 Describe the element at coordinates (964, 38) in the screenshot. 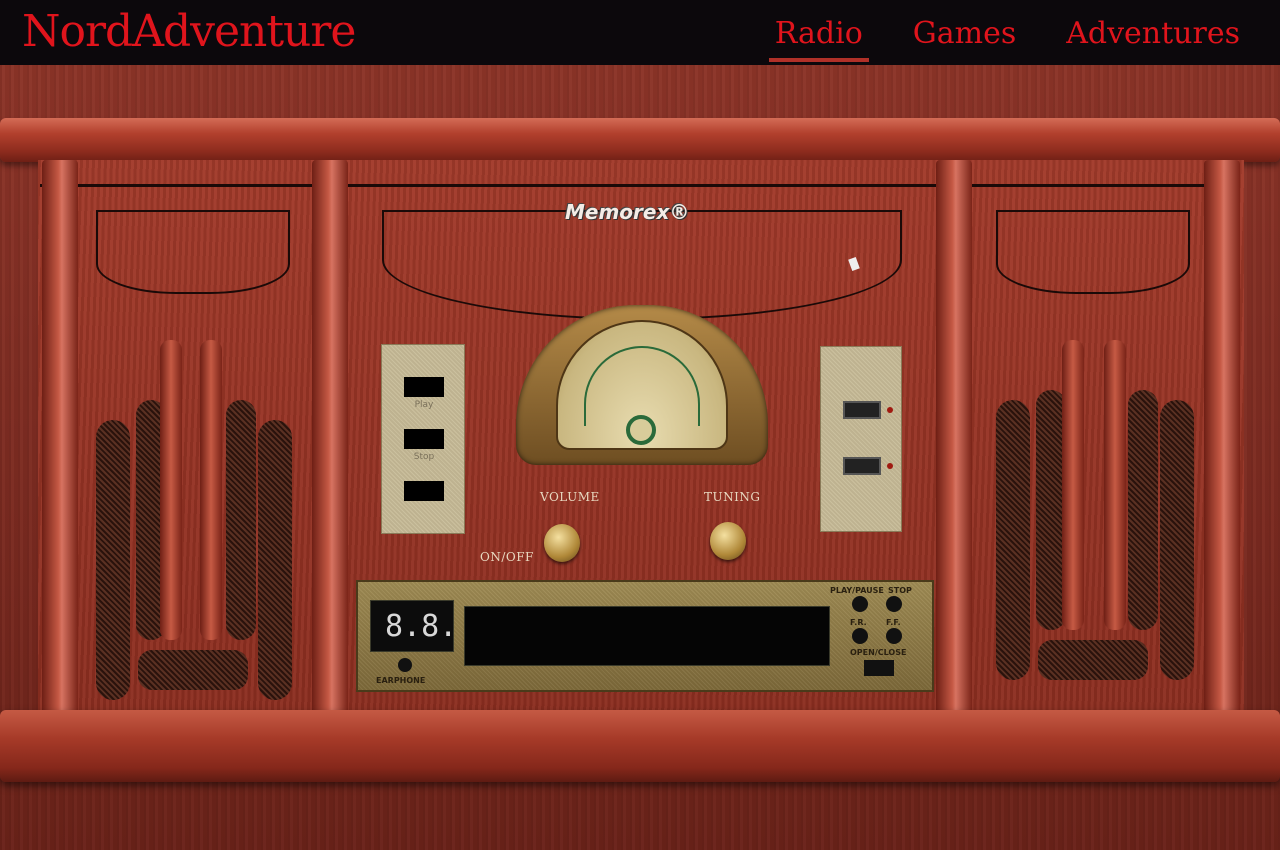

I see `nav-games: Games` at that location.